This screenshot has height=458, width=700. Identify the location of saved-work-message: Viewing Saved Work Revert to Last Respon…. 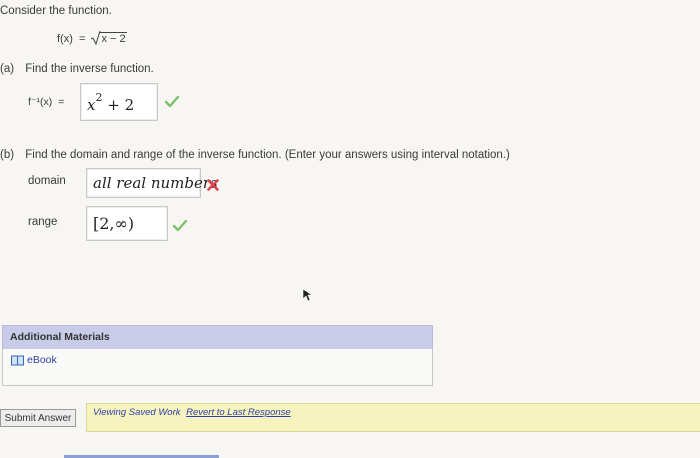
(192, 412).